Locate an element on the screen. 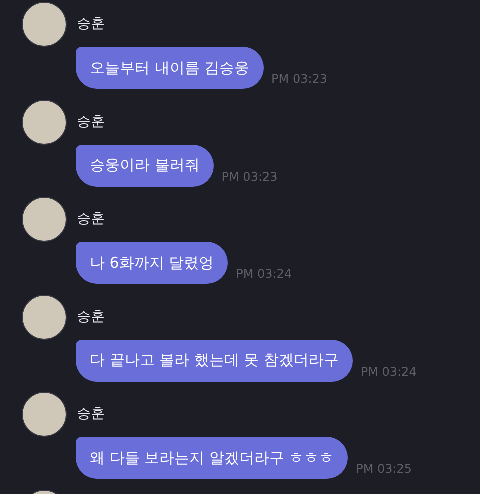  message-bubble: 다 끝나고 볼라 했는데 못 참겠더라구 is located at coordinates (214, 361).